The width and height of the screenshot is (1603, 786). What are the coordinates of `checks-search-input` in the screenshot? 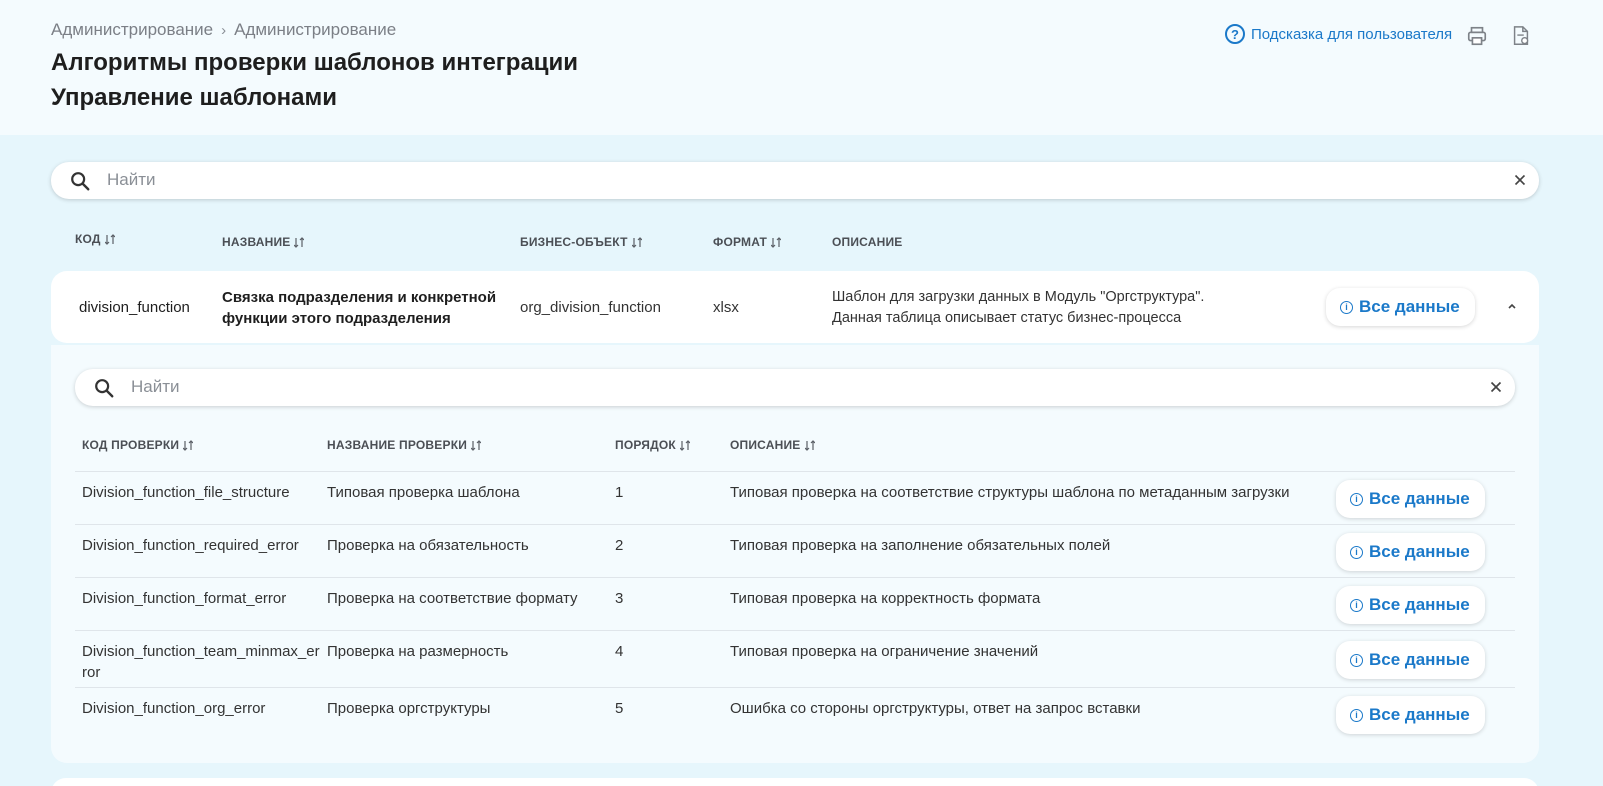 It's located at (707, 387).